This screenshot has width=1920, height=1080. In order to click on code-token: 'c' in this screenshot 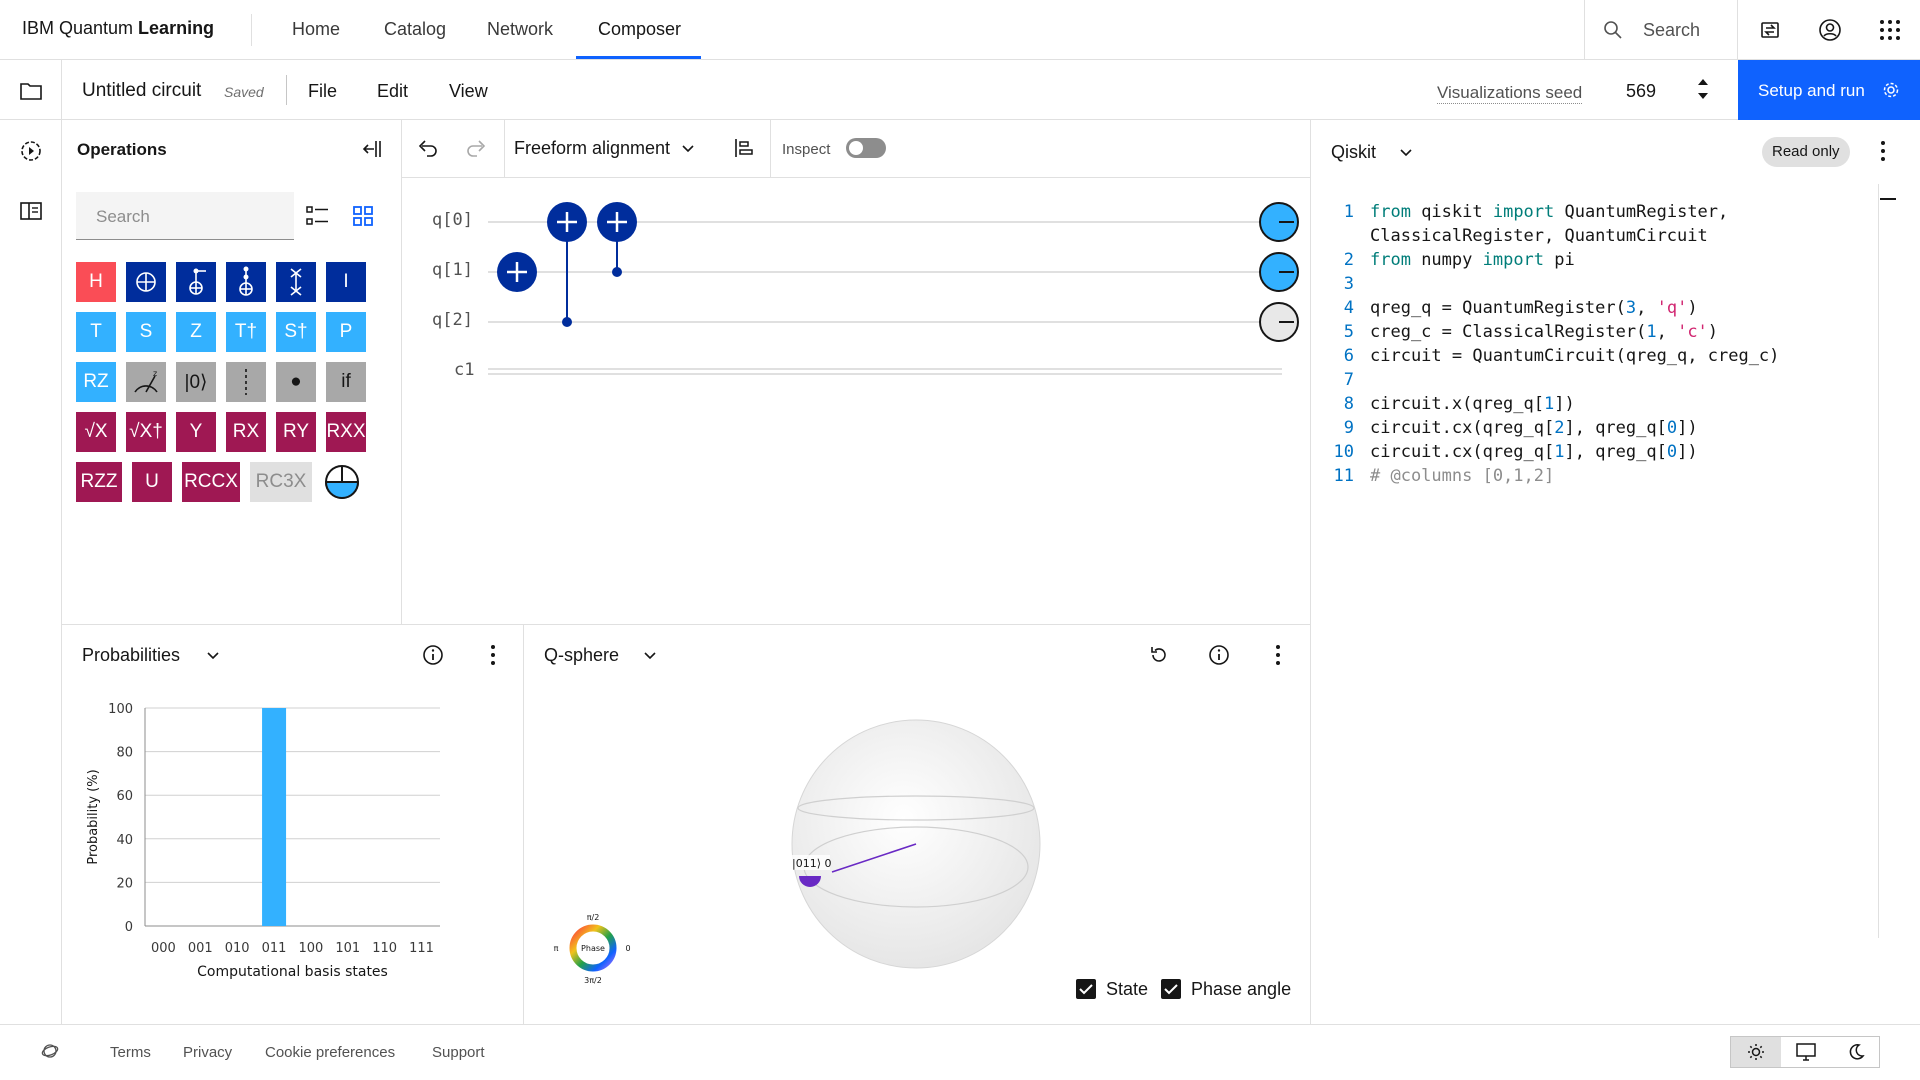, I will do `click(1692, 332)`.